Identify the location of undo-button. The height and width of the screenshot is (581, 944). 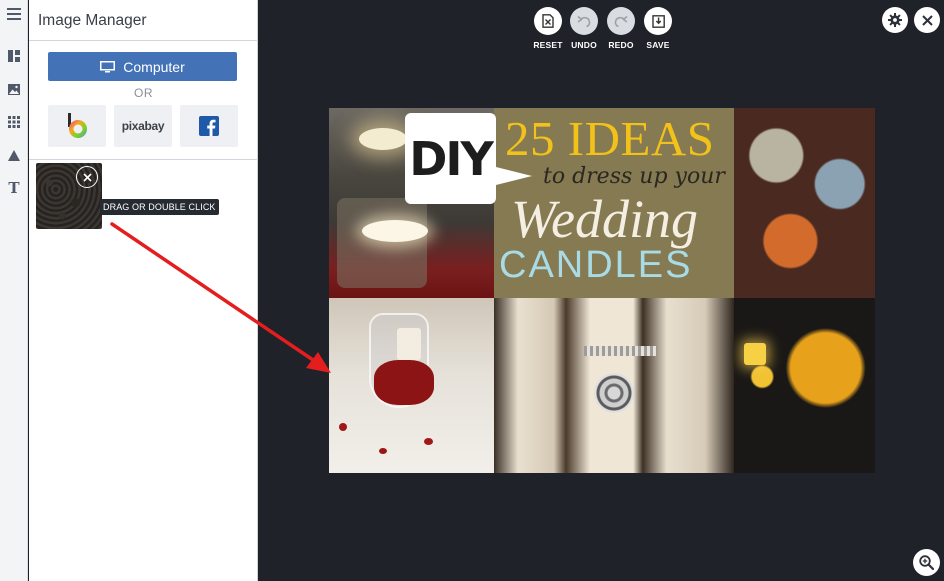
(584, 21).